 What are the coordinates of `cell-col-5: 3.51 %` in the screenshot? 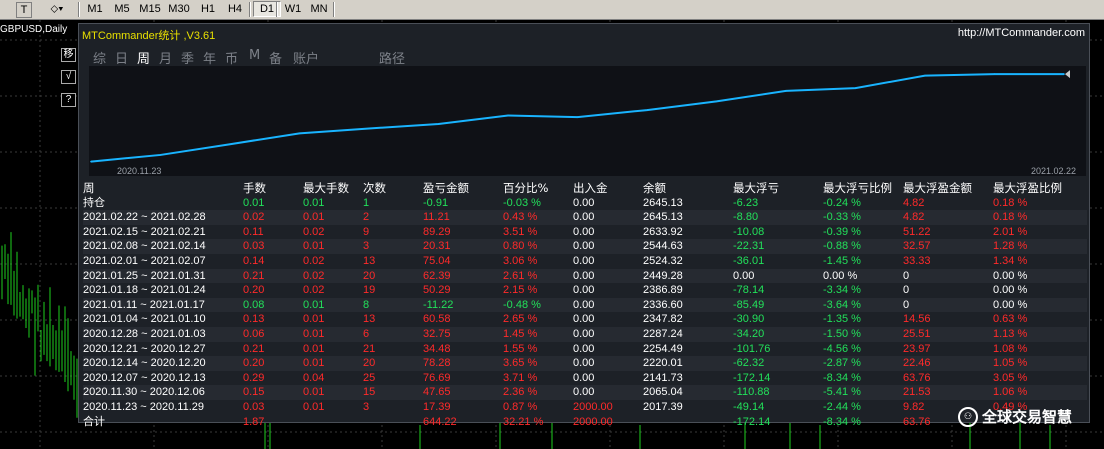 It's located at (520, 231).